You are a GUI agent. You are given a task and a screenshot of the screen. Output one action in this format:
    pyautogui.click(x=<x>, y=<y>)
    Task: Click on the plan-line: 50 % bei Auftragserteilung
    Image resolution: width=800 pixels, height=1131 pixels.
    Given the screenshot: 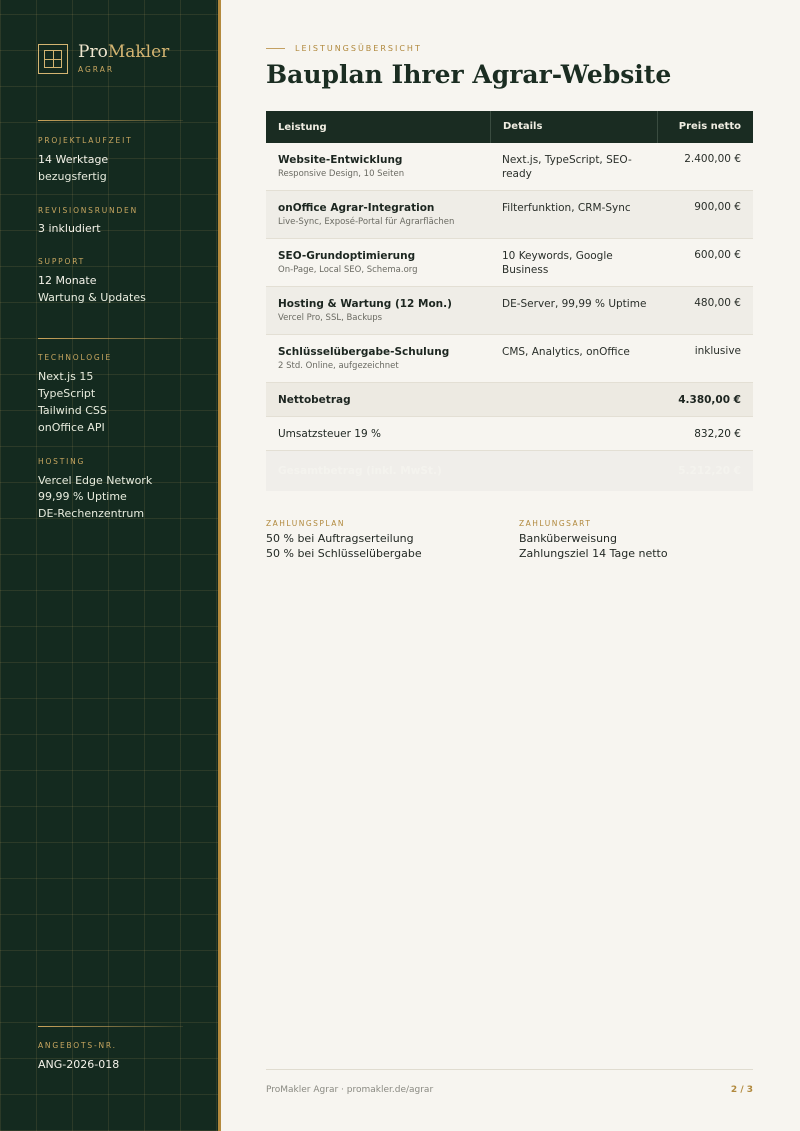 What is the action you would take?
    pyautogui.click(x=340, y=538)
    